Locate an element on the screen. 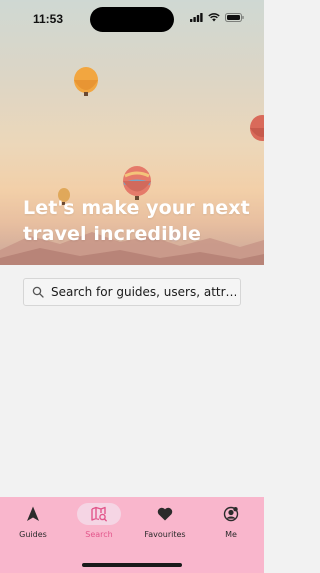 The image size is (320, 573). tab-bar: Guides Search Favourites Me is located at coordinates (132, 535).